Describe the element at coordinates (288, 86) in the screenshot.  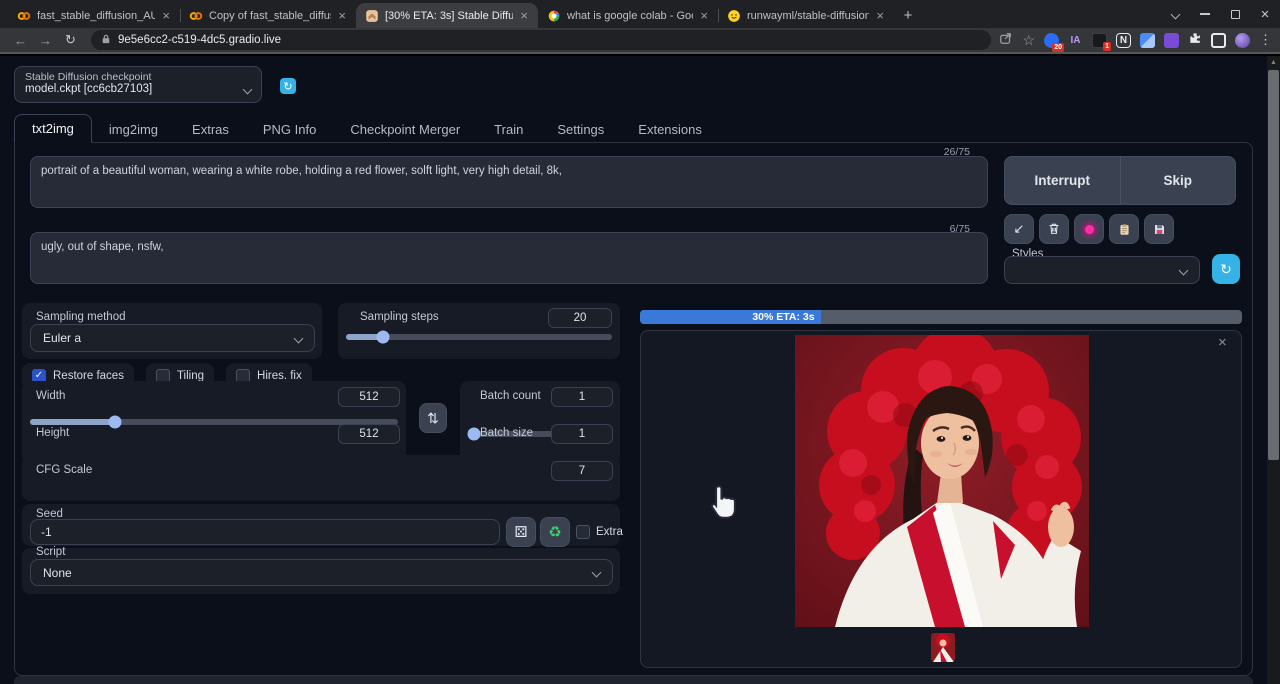
I see `checkpoint-refresh-button: ↻` at that location.